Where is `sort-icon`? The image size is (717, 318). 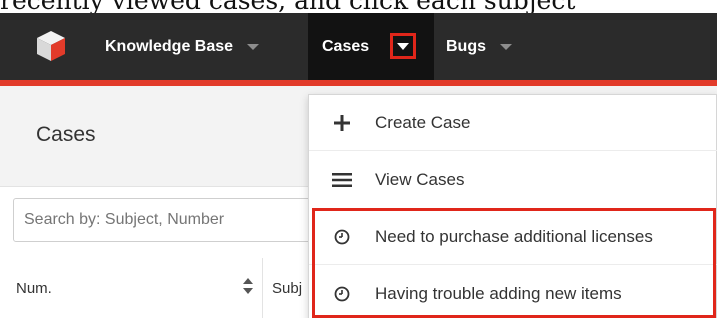 sort-icon is located at coordinates (248, 286).